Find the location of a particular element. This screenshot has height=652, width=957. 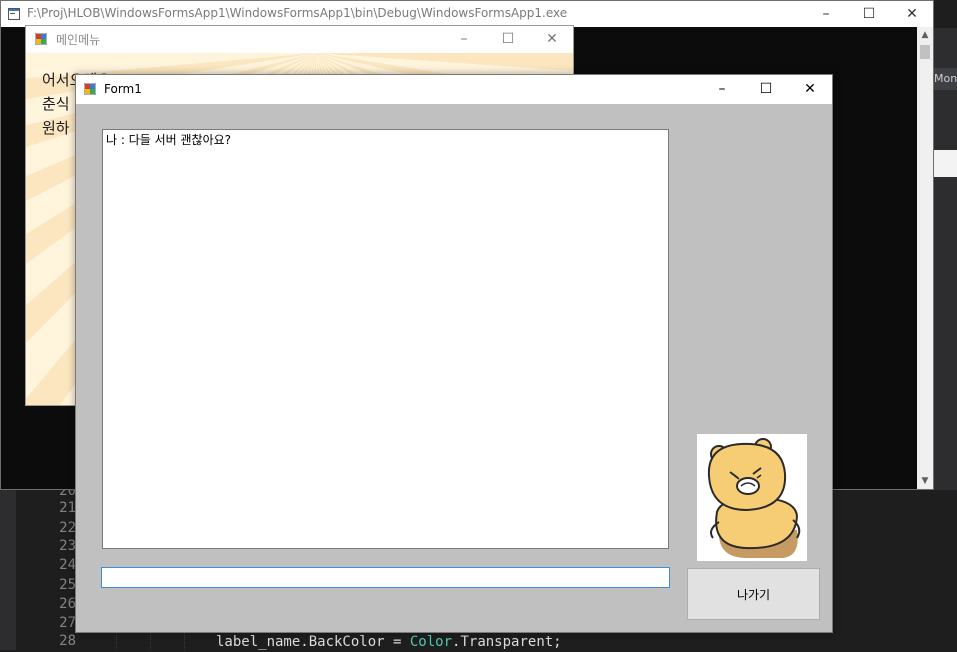

scroll-down-icon: ▼ is located at coordinates (925, 481).